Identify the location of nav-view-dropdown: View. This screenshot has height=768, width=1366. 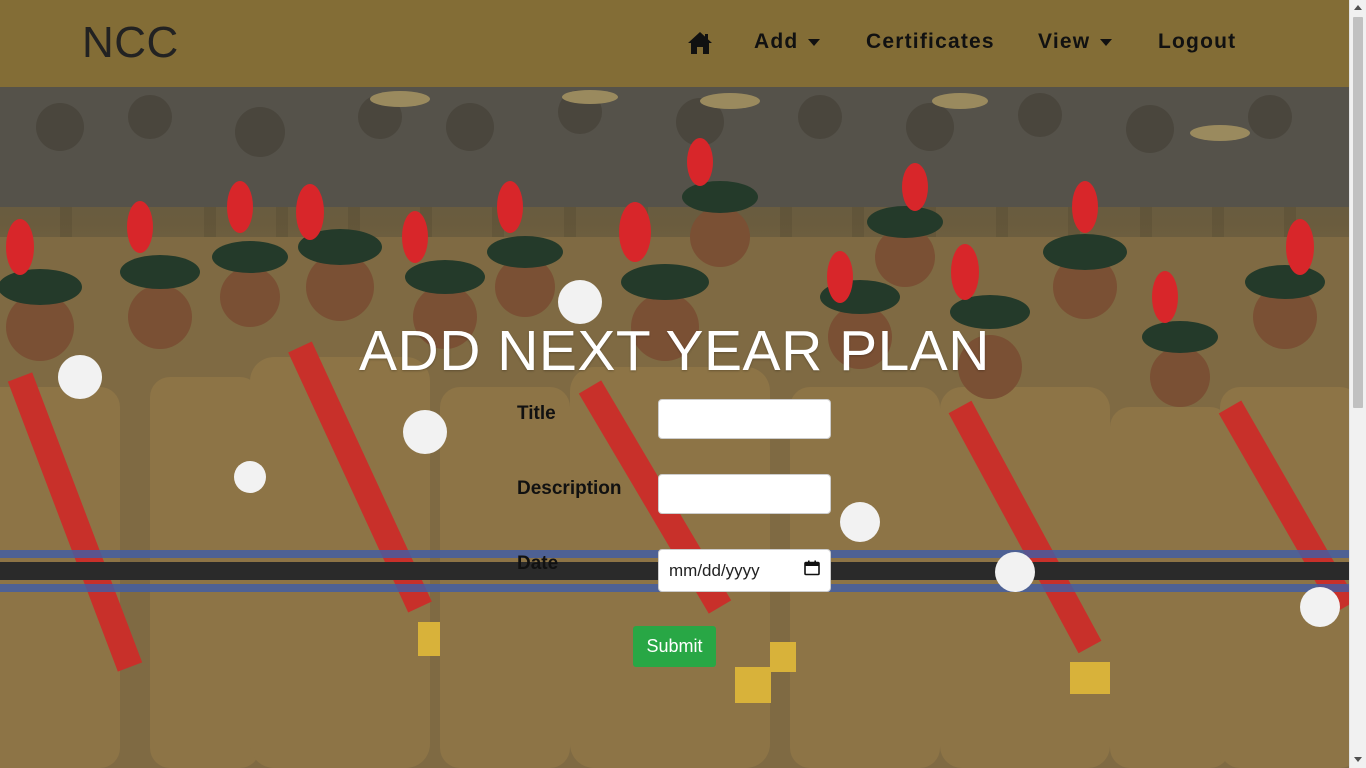
(1075, 42).